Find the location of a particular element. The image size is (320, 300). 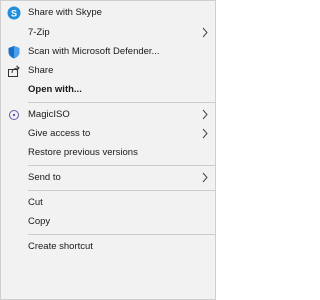

menu-item-cut: Cut is located at coordinates (108, 202).